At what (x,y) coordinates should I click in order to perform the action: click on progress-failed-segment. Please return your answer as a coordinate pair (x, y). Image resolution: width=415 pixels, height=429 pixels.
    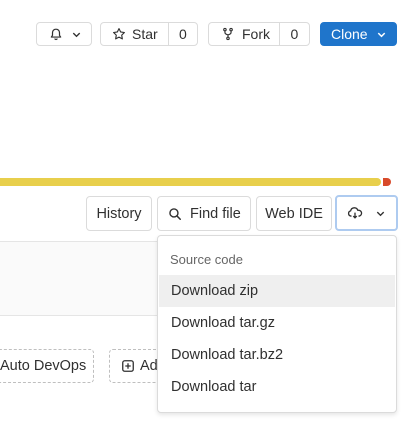
    Looking at the image, I should click on (387, 182).